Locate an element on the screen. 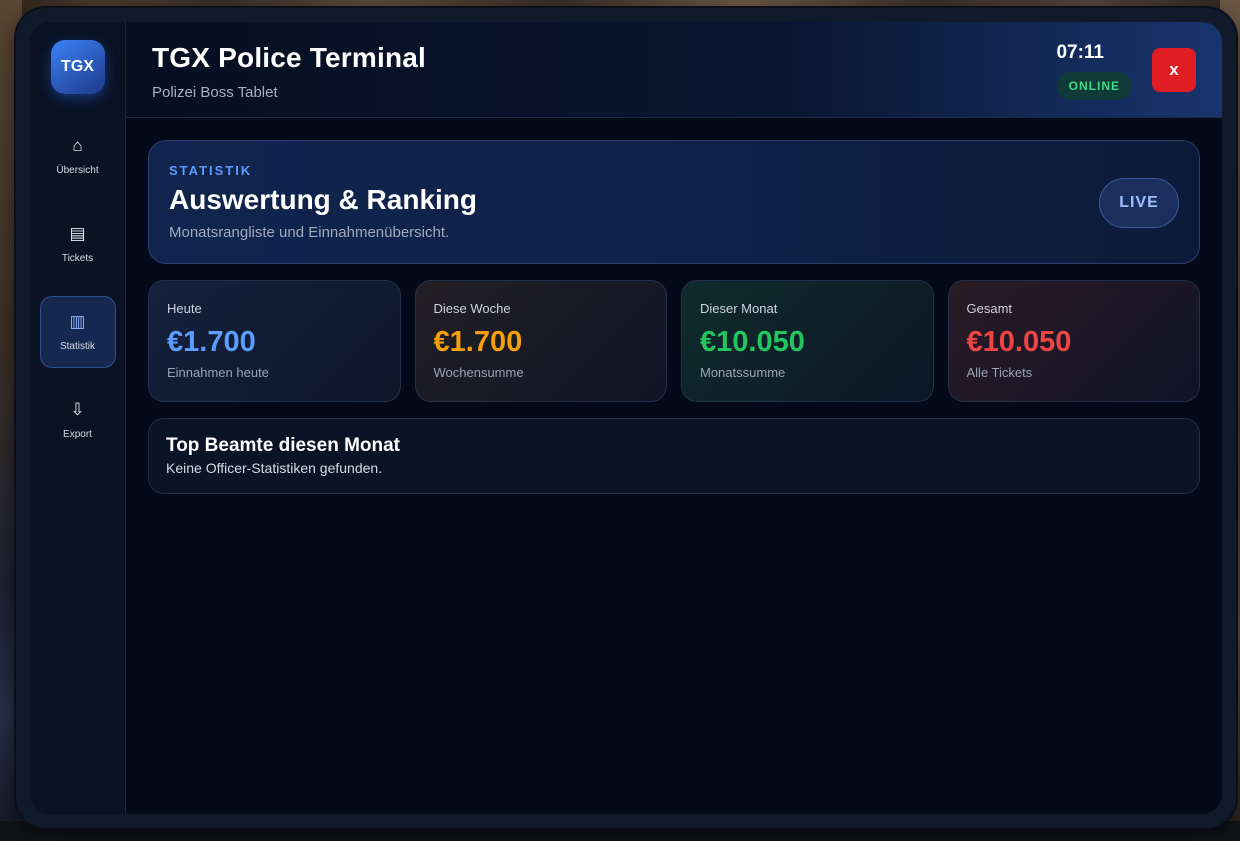 The height and width of the screenshot is (841, 1240). sidebar-item-label: Statistik is located at coordinates (77, 346).